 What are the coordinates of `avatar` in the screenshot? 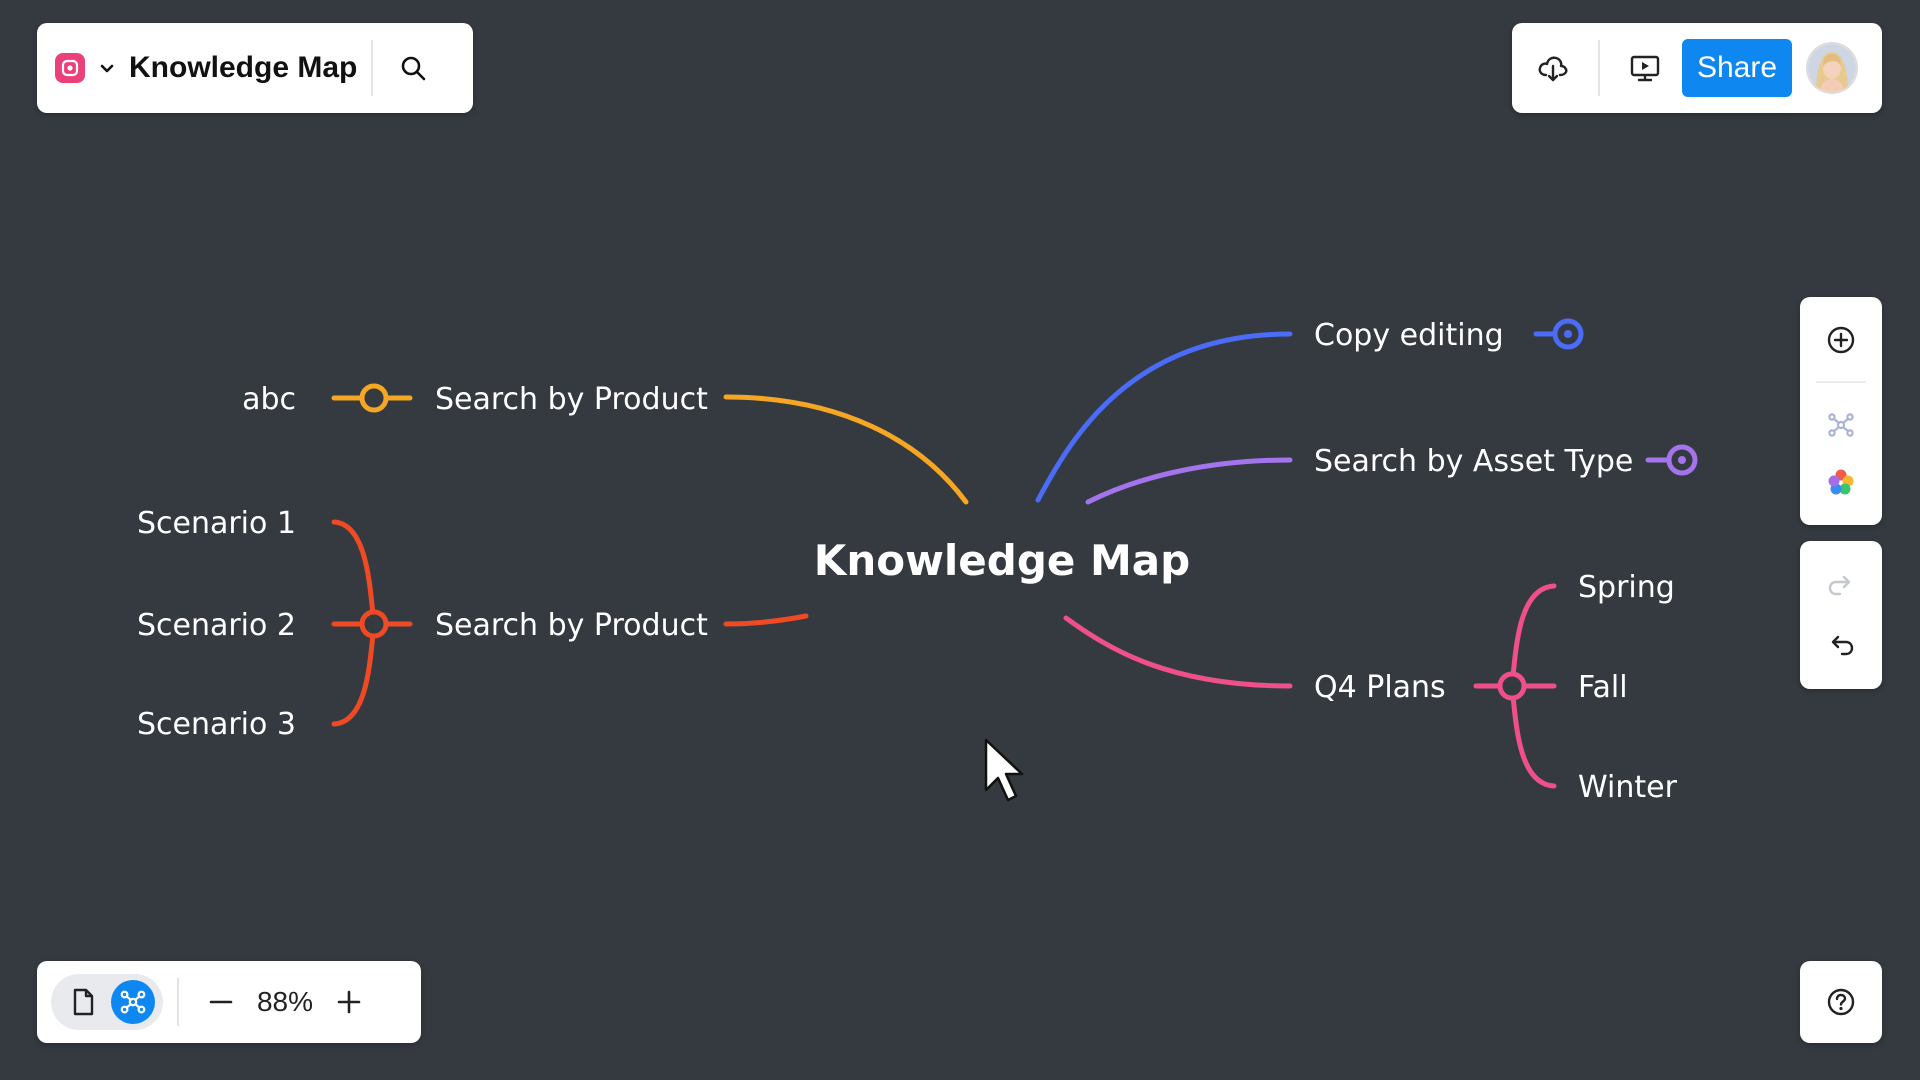 It's located at (1832, 68).